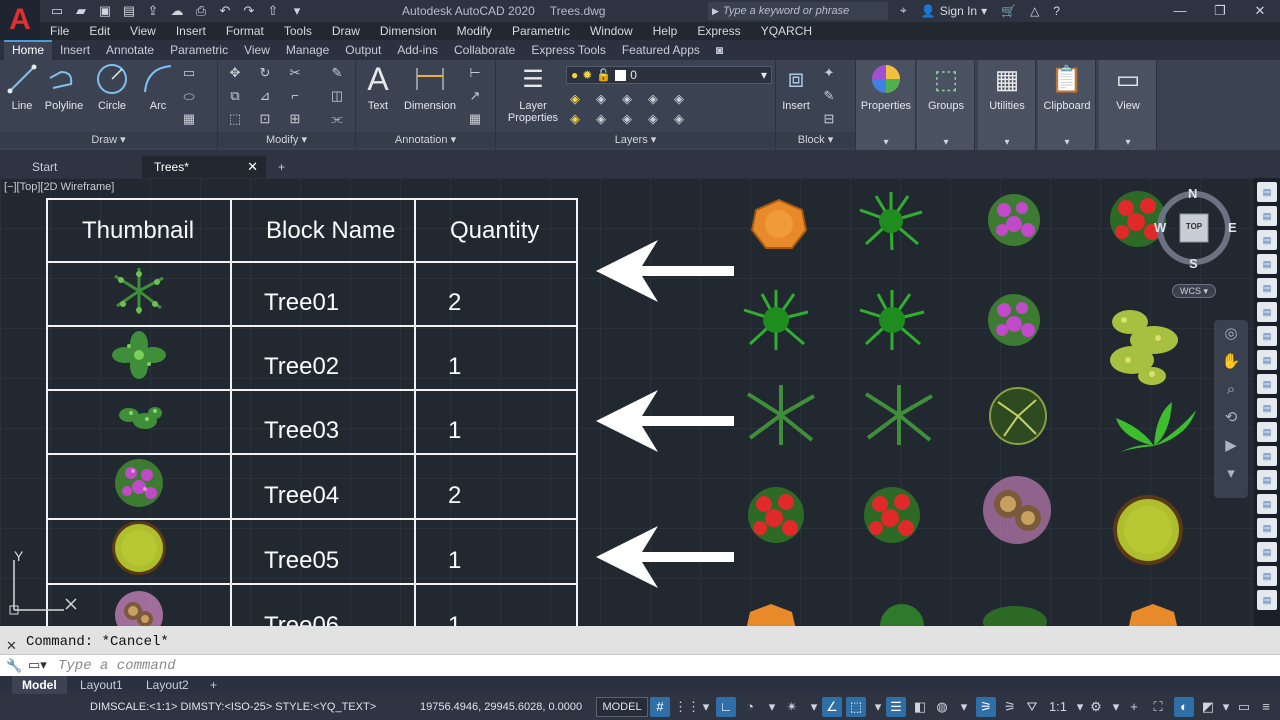  I want to click on wcs-menu: WCS ▾, so click(1194, 291).